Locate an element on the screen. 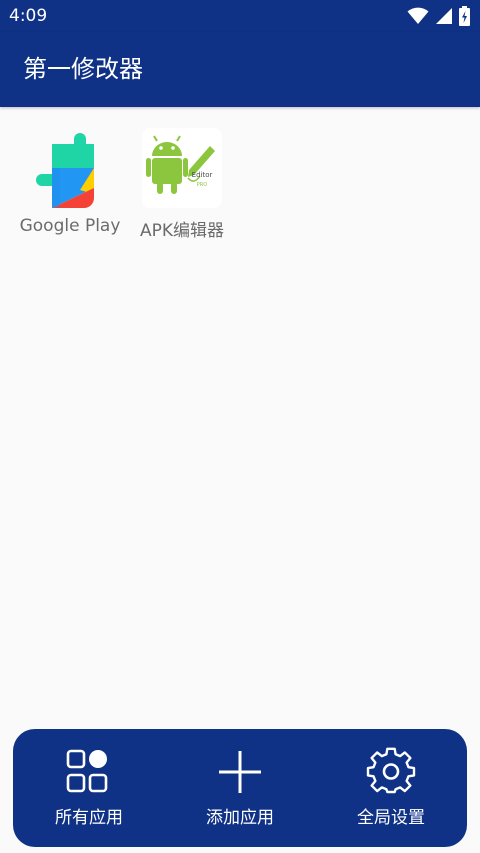 The width and height of the screenshot is (480, 853). app-item-google-play: Google Play is located at coordinates (70, 183).